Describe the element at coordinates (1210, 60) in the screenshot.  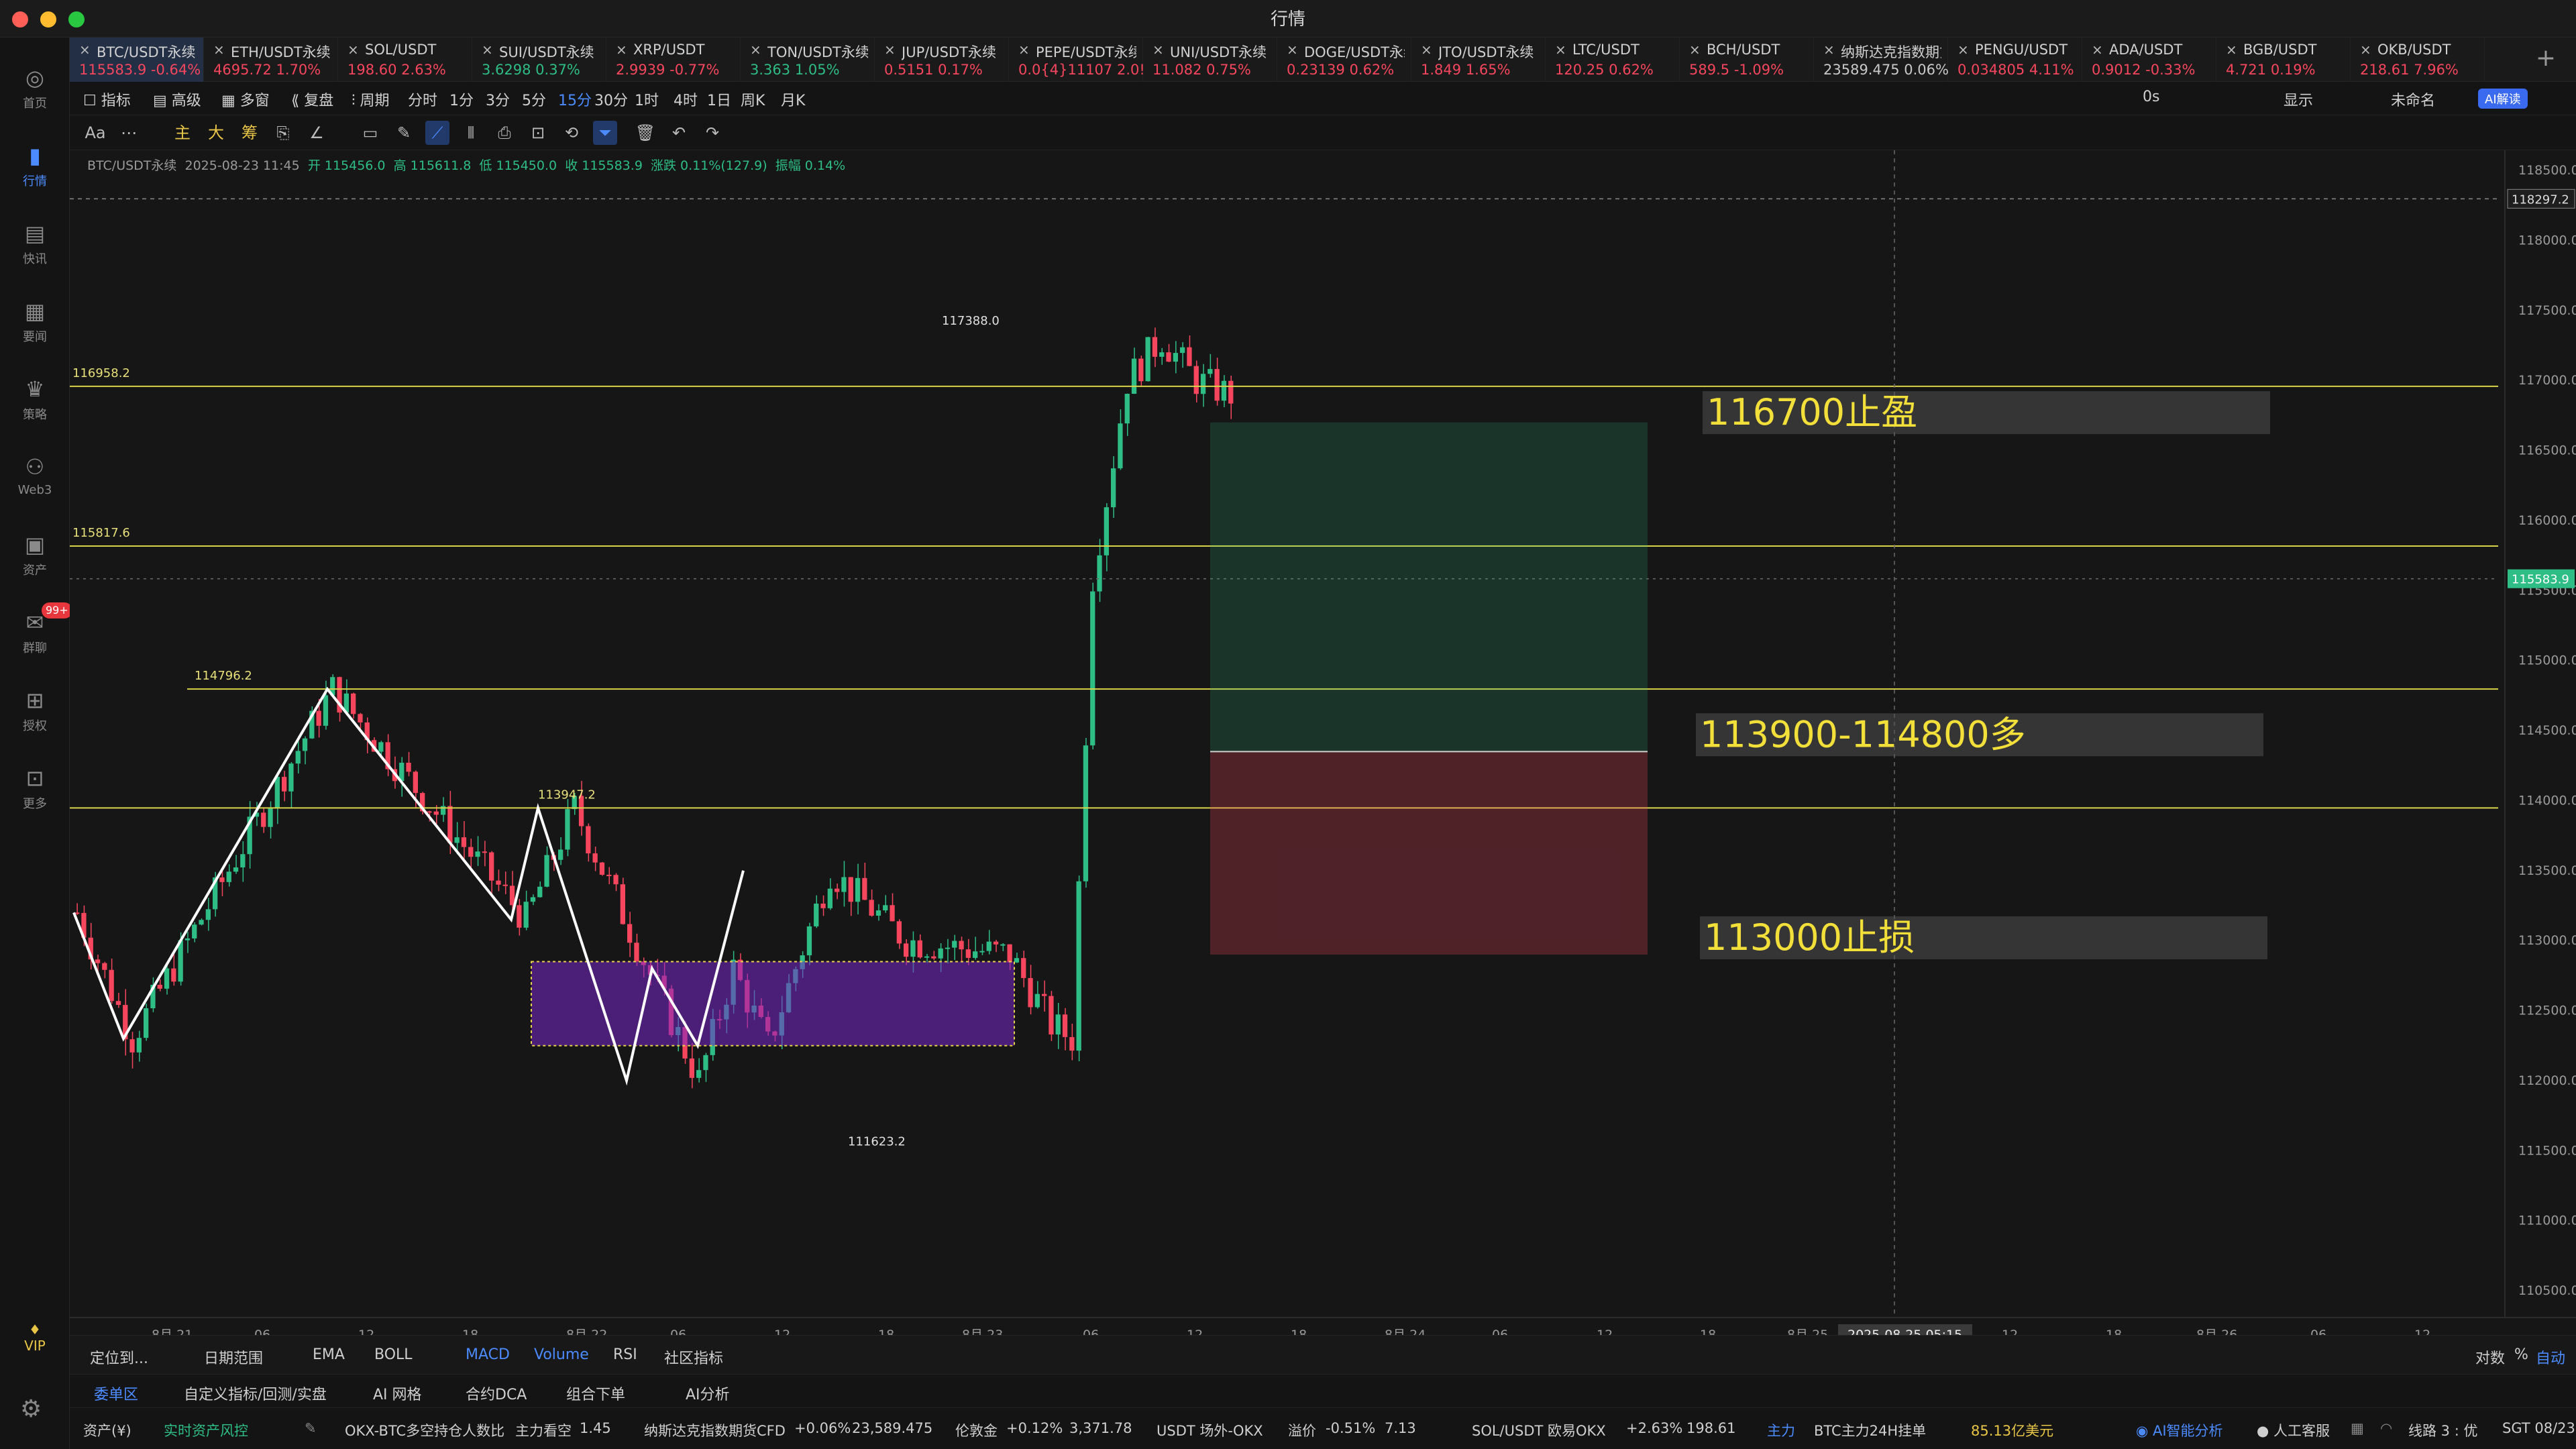
I see `tab-8: × UNI/USDT永续 11.082 0.75%` at that location.